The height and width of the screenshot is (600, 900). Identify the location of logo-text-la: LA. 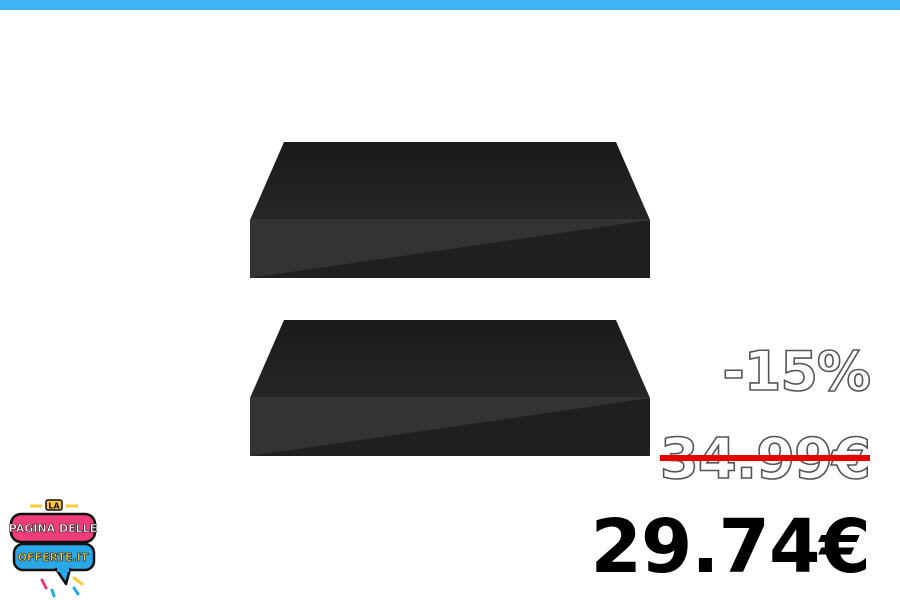
(54, 506).